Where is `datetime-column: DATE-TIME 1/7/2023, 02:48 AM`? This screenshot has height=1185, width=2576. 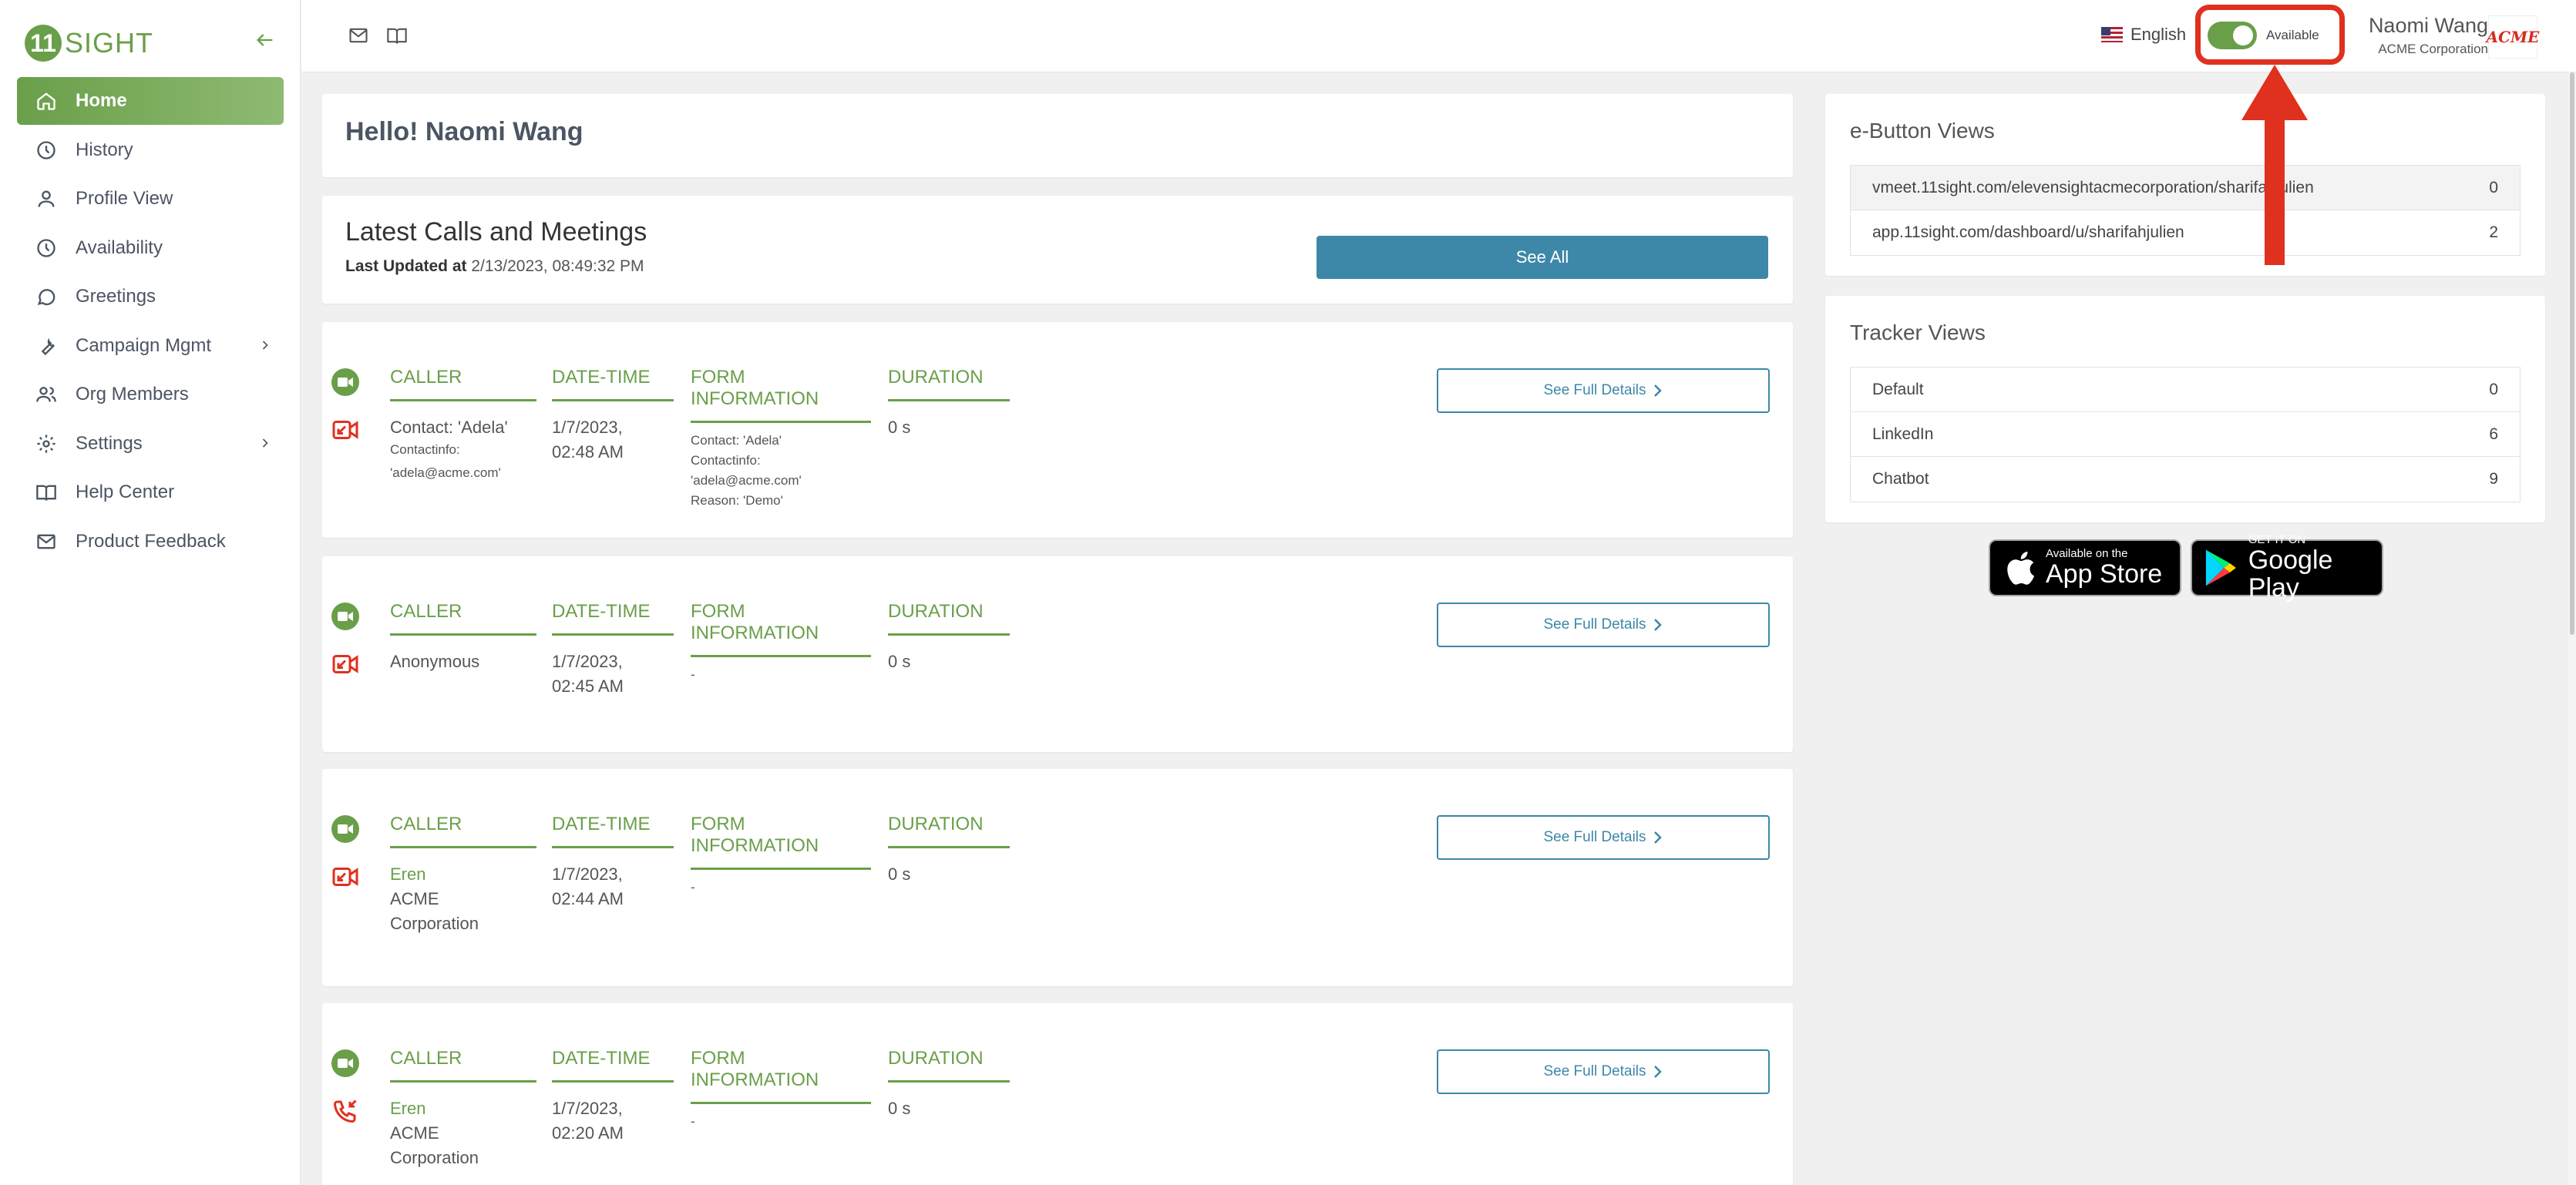
datetime-column: DATE-TIME 1/7/2023, 02:48 AM is located at coordinates (613, 416).